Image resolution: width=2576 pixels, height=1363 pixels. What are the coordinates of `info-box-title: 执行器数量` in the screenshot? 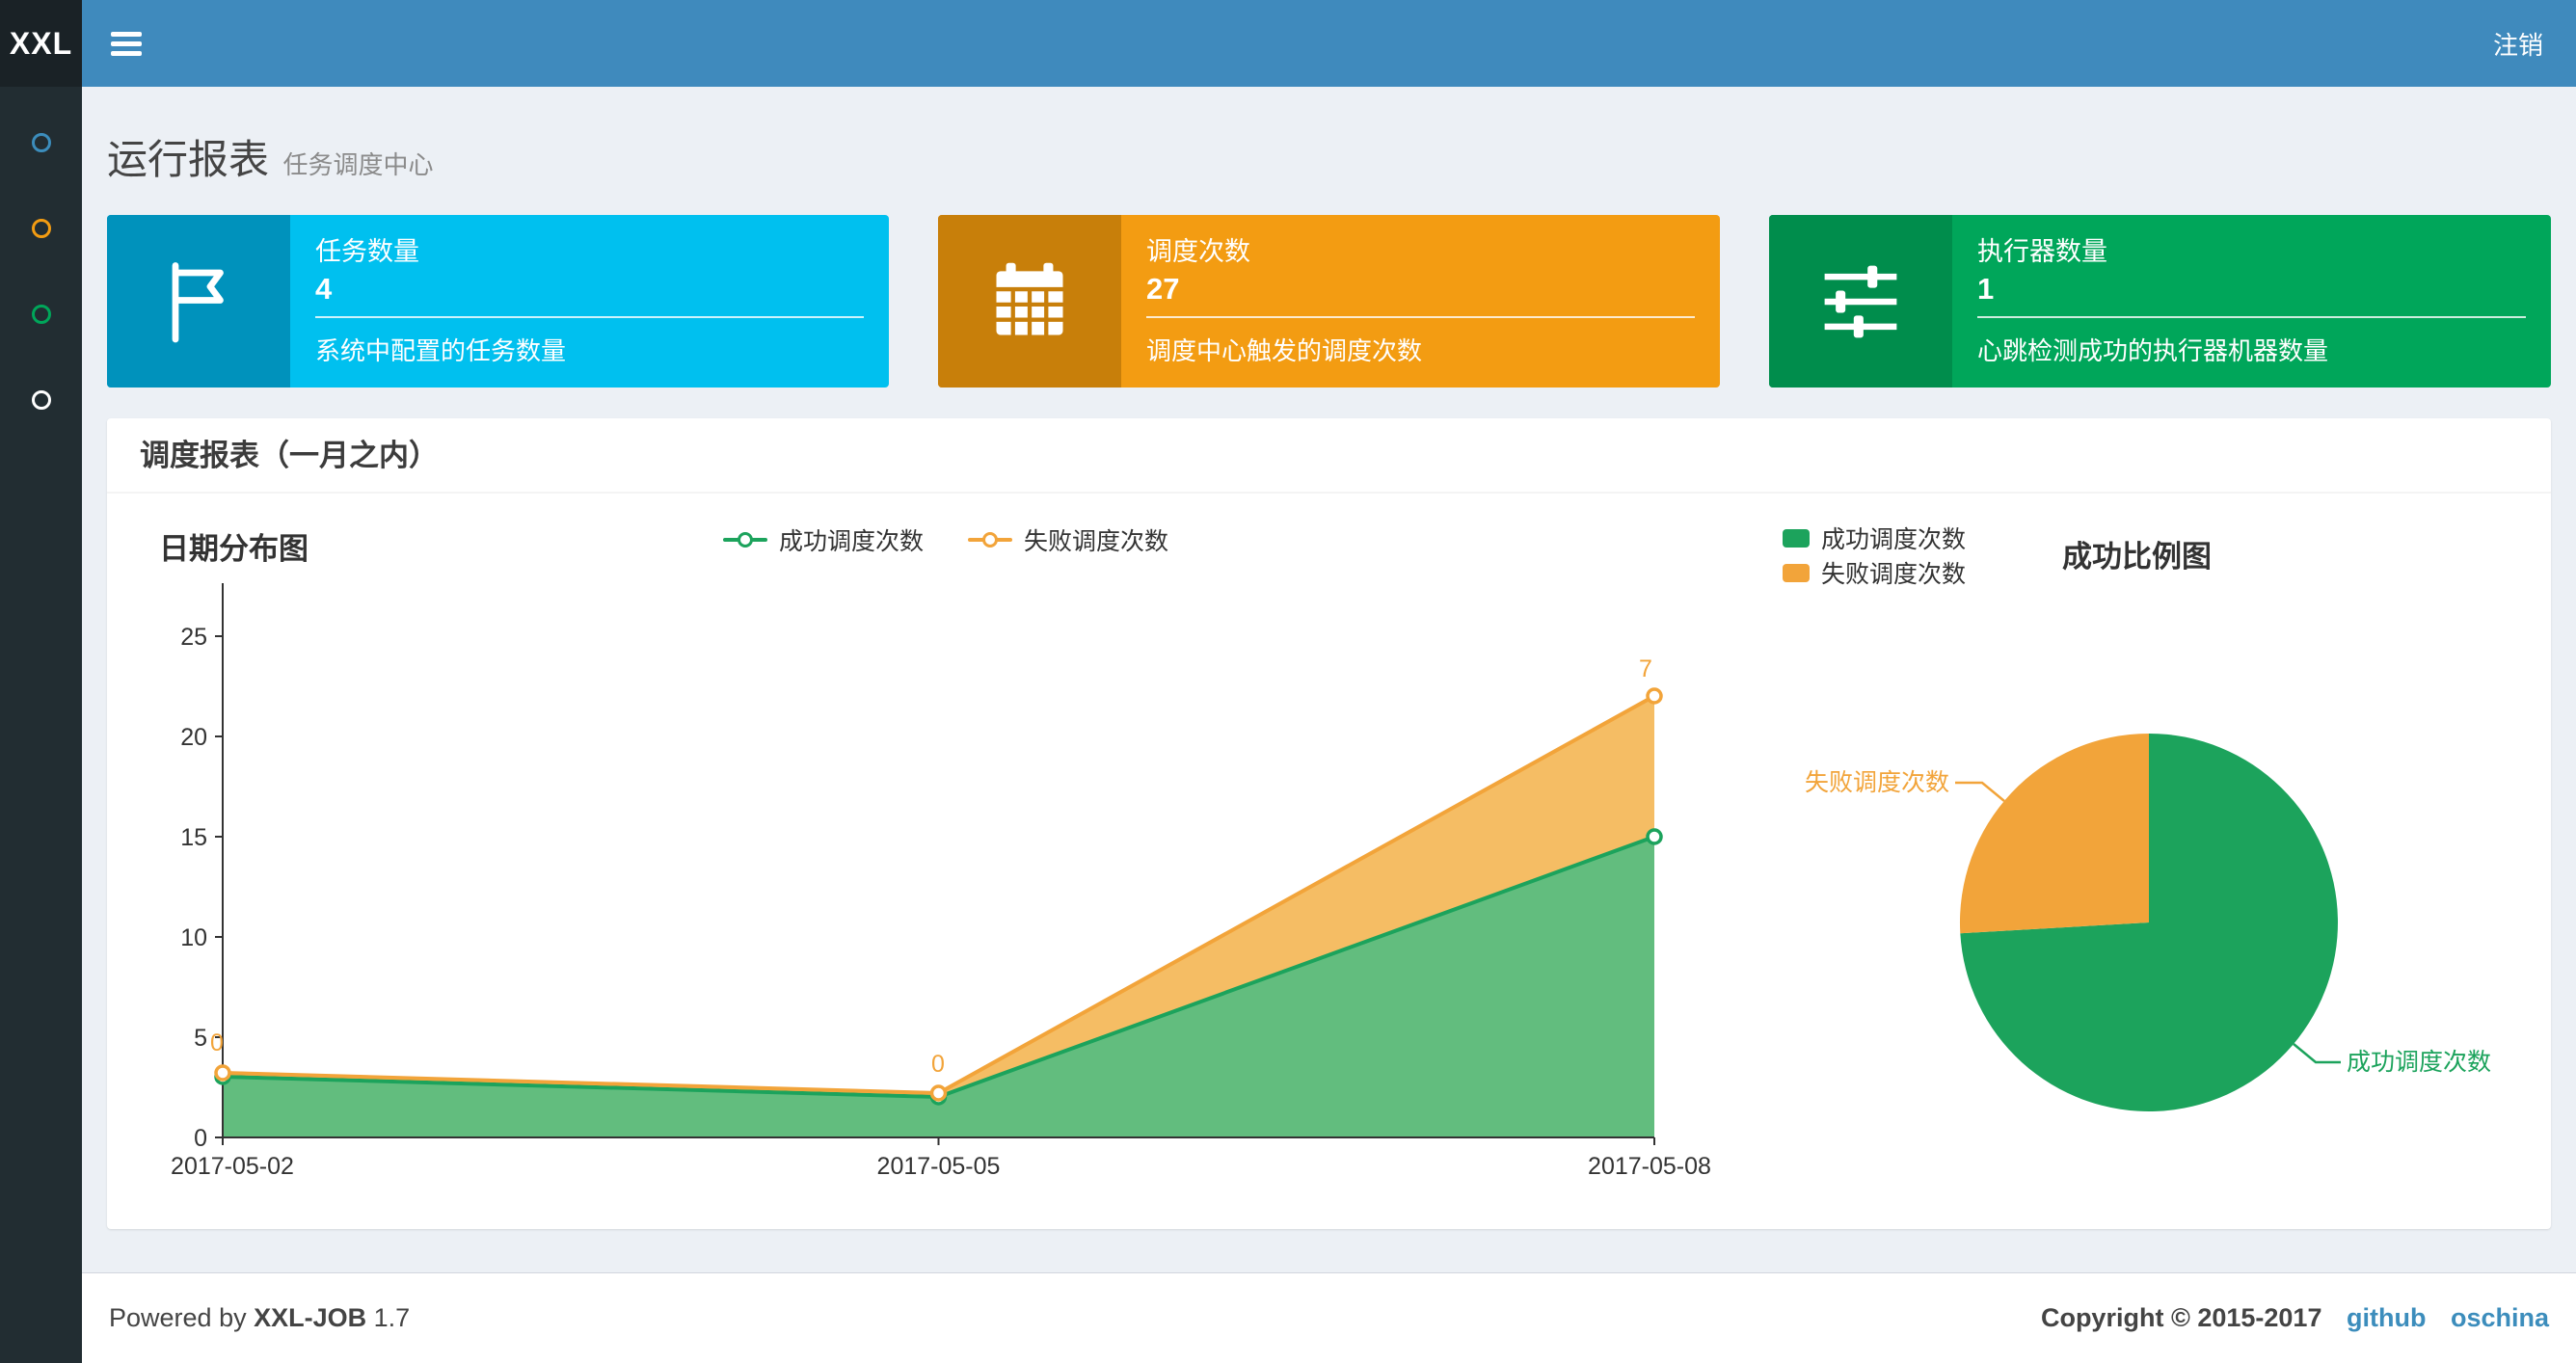 It's located at (2042, 251).